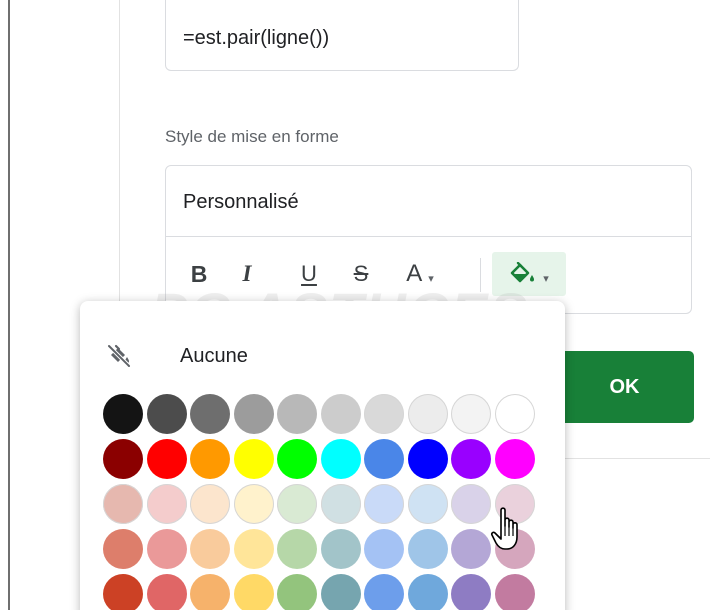 The width and height of the screenshot is (710, 610). Describe the element at coordinates (480, 275) in the screenshot. I see `toolbar-separator` at that location.